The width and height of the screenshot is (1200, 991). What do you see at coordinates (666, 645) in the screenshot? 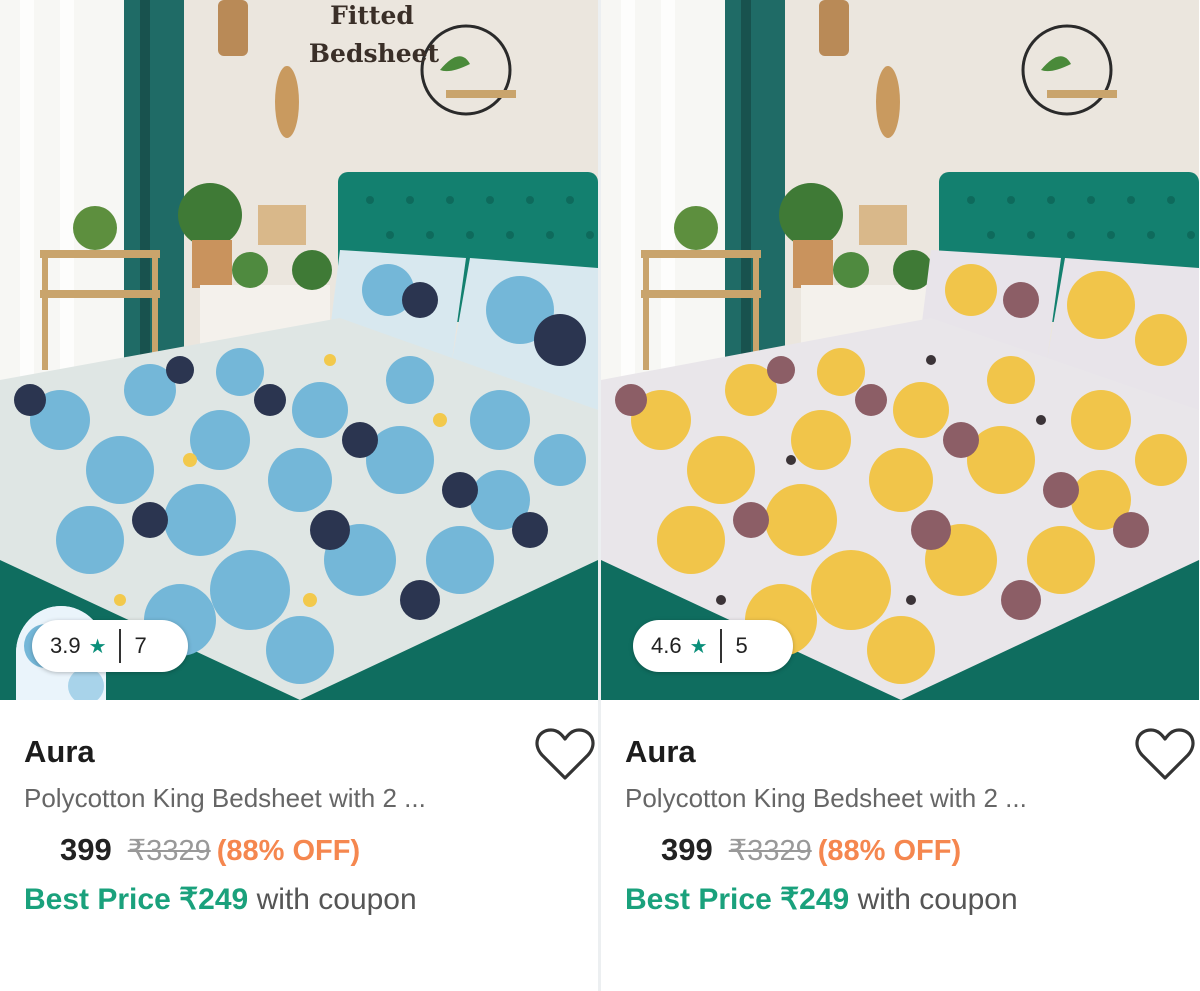
I see `rating-value: 4.6` at bounding box center [666, 645].